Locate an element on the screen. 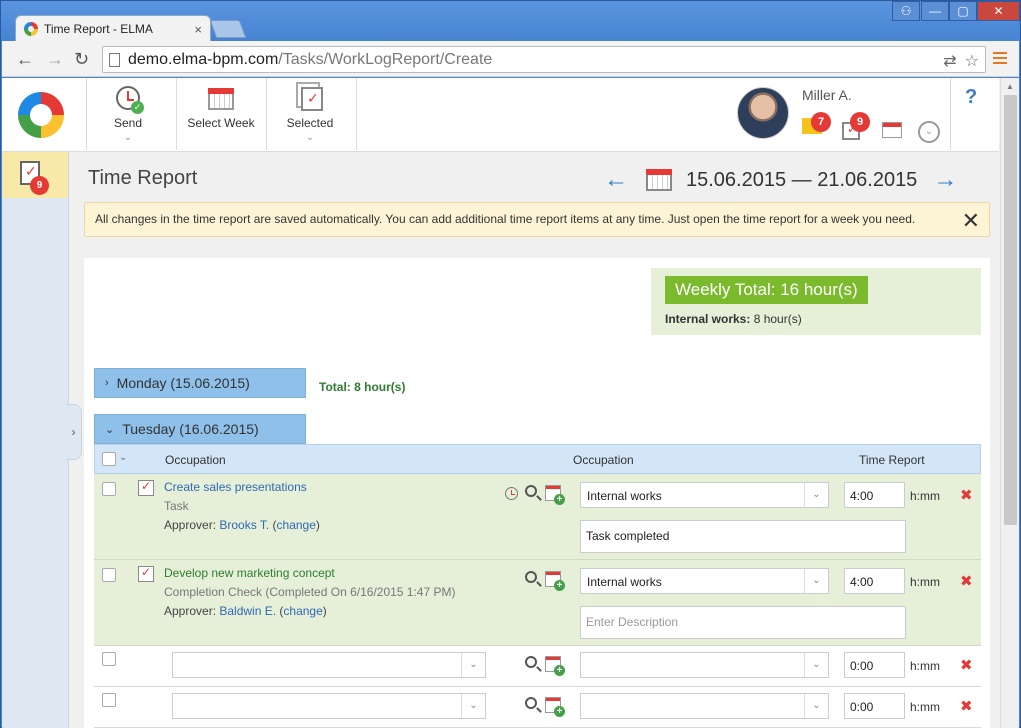 Image resolution: width=1021 pixels, height=728 pixels. user-name: Miller A. is located at coordinates (827, 95).